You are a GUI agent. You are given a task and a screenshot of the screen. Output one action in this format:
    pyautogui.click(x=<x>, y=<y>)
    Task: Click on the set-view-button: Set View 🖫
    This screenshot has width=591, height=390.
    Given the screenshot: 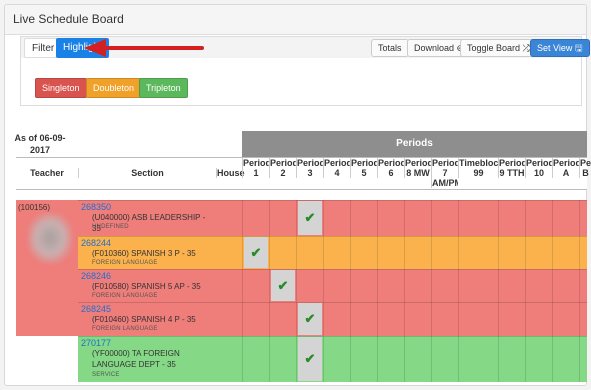 What is the action you would take?
    pyautogui.click(x=560, y=48)
    